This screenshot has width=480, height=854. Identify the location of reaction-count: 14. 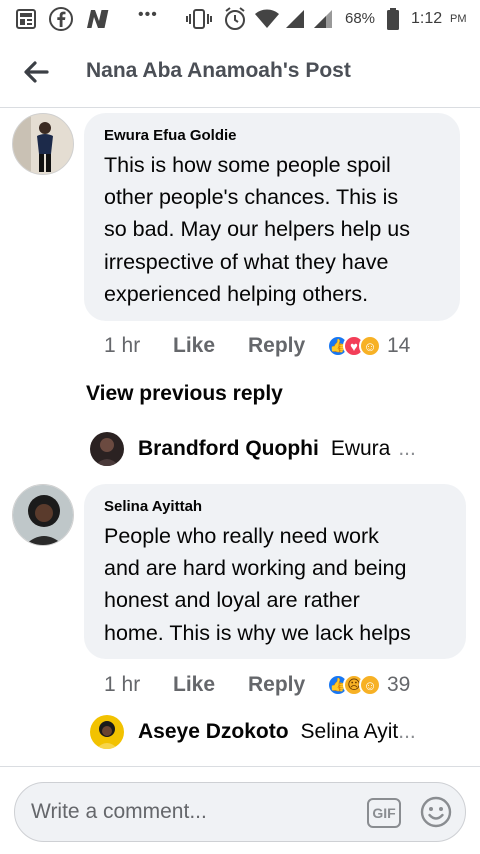
(399, 345).